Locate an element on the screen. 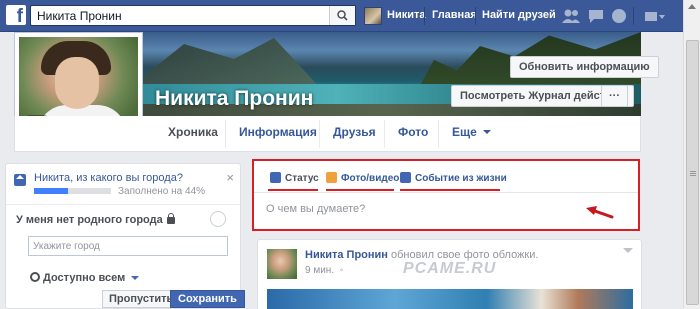 This screenshot has width=700, height=309. notifications-globe-icon is located at coordinates (619, 16).